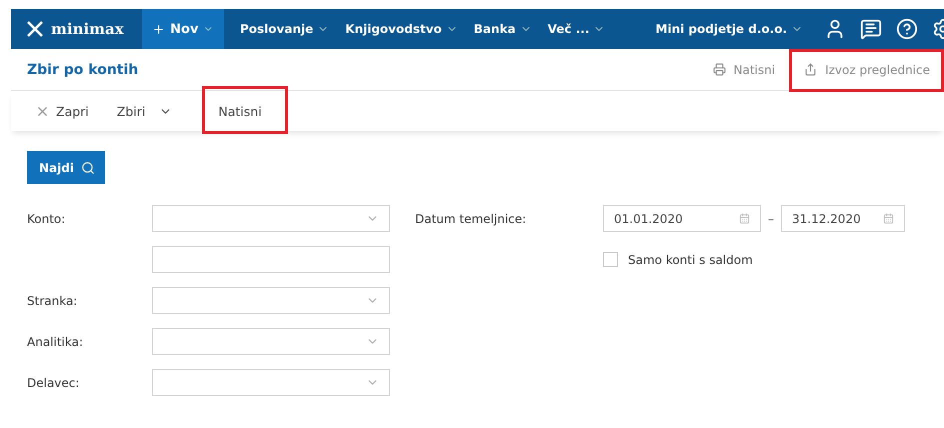 Image resolution: width=944 pixels, height=428 pixels. Describe the element at coordinates (471, 219) in the screenshot. I see `field-label: Datum temeljnice:` at that location.